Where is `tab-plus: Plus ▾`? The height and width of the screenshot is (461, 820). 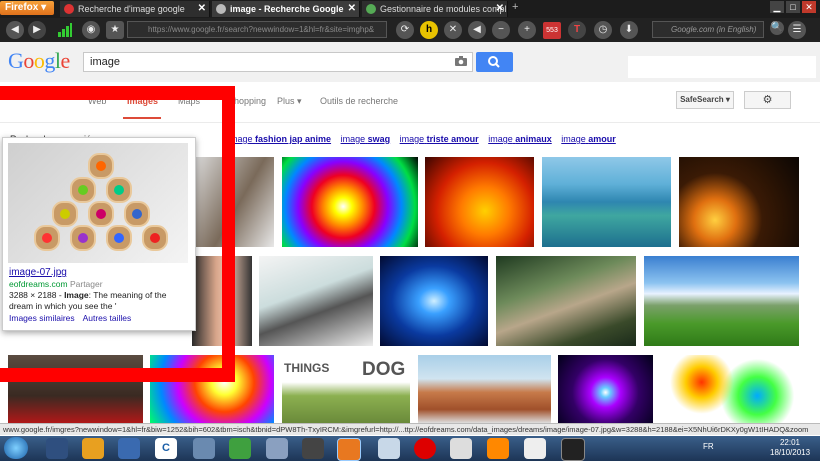
tab-plus: Plus ▾ is located at coordinates (289, 101).